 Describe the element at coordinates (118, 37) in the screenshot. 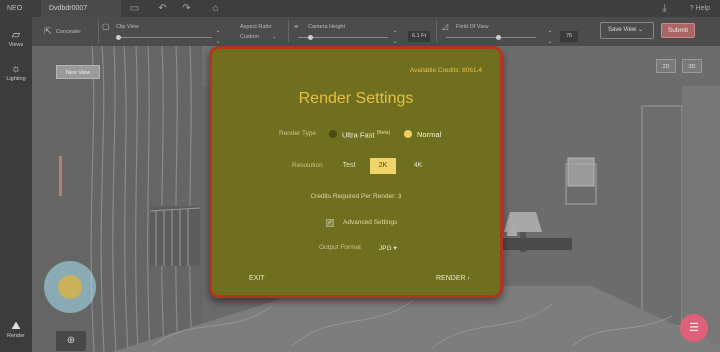

I see `clip-view-knob` at that location.